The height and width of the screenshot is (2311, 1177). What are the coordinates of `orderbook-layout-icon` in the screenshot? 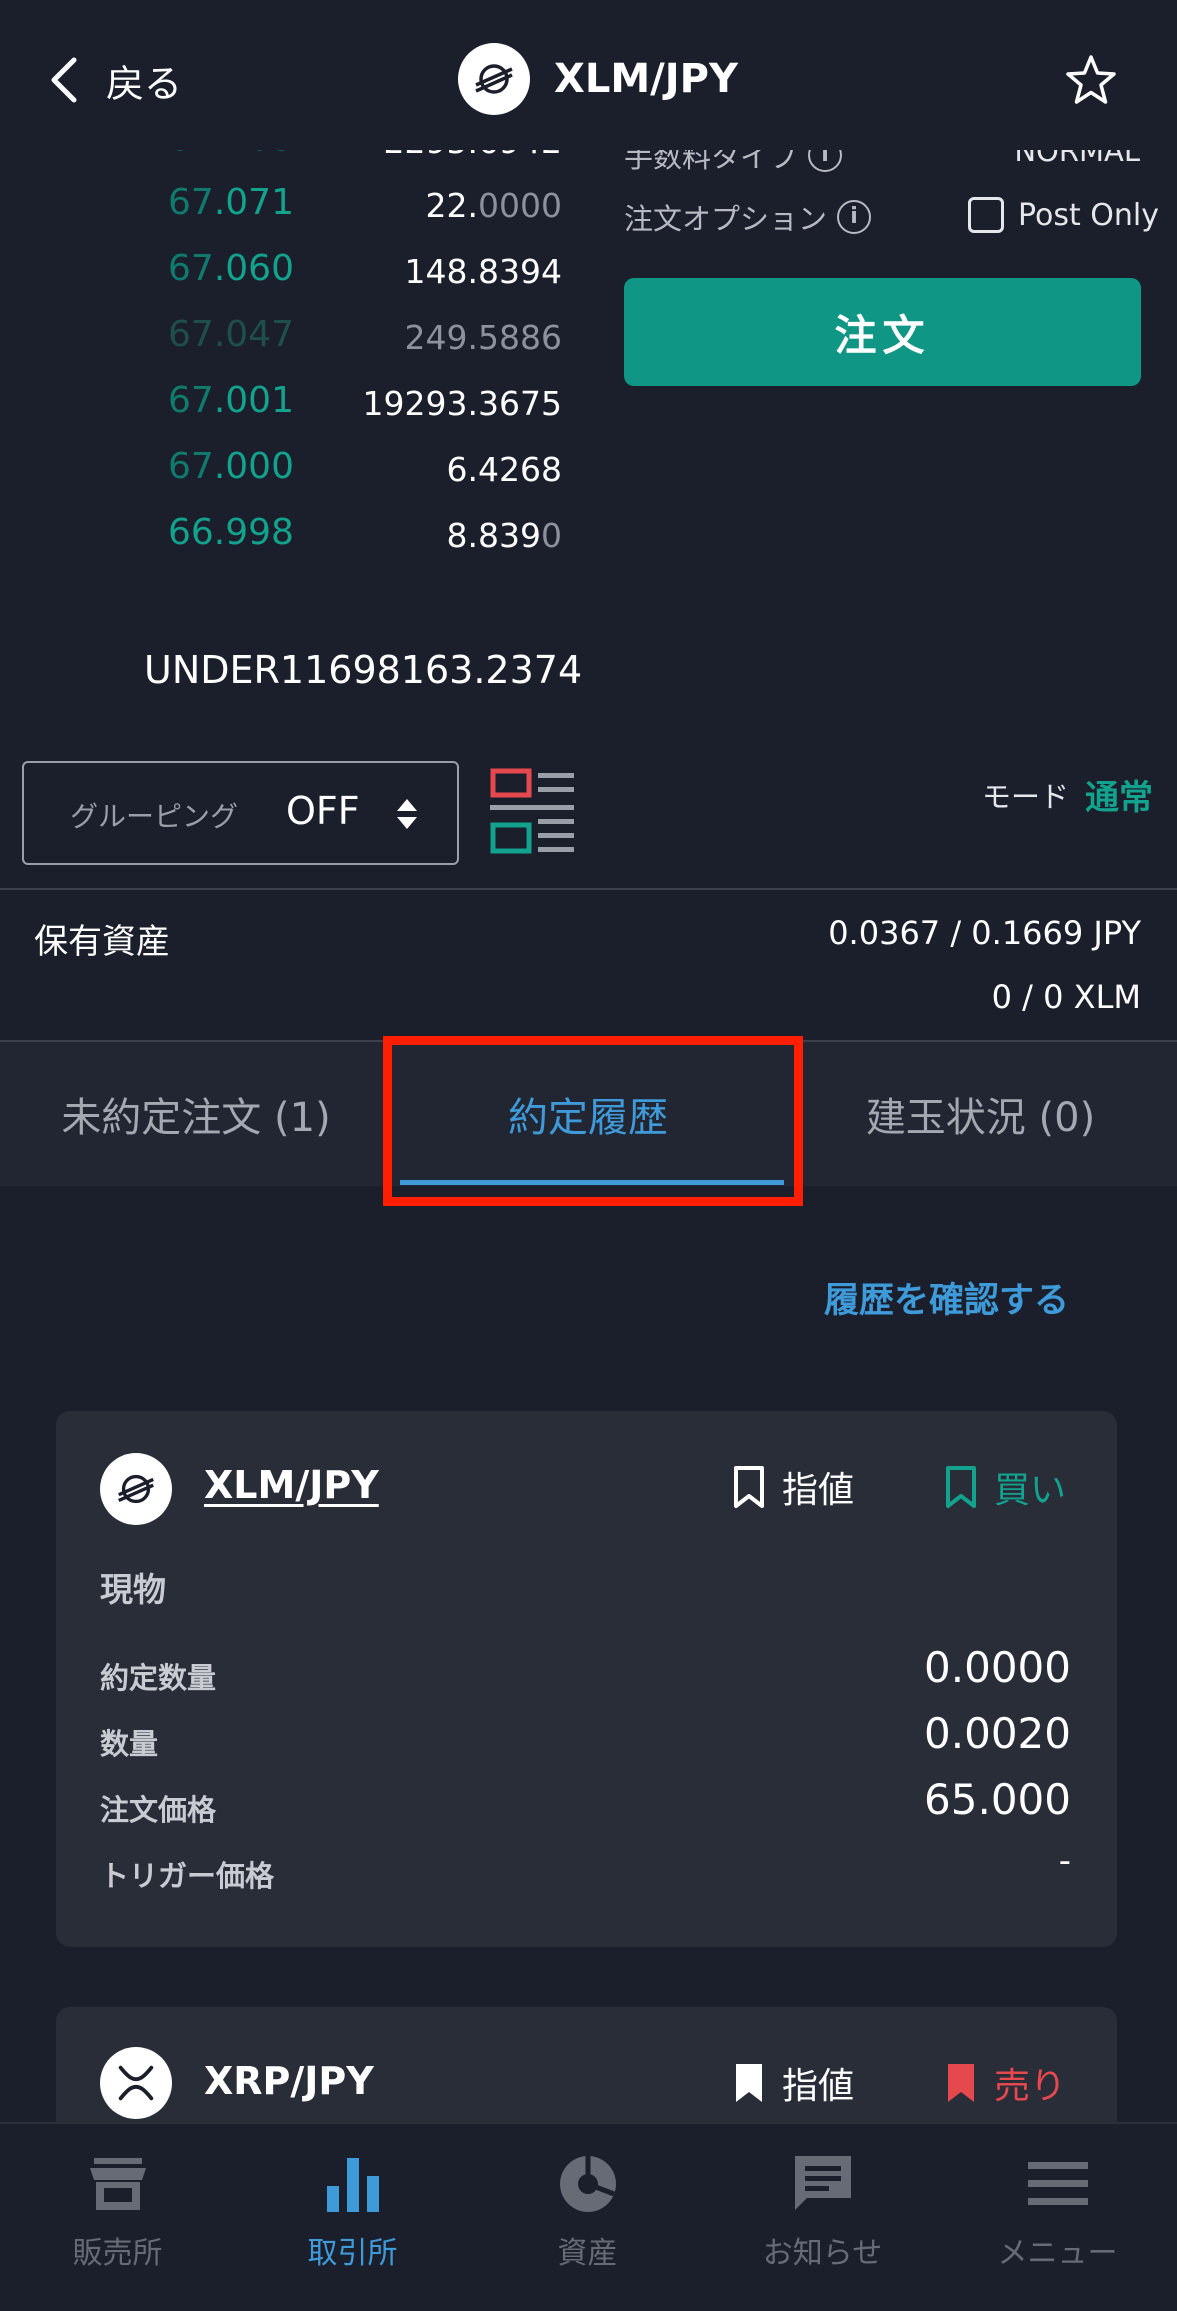 It's located at (534, 812).